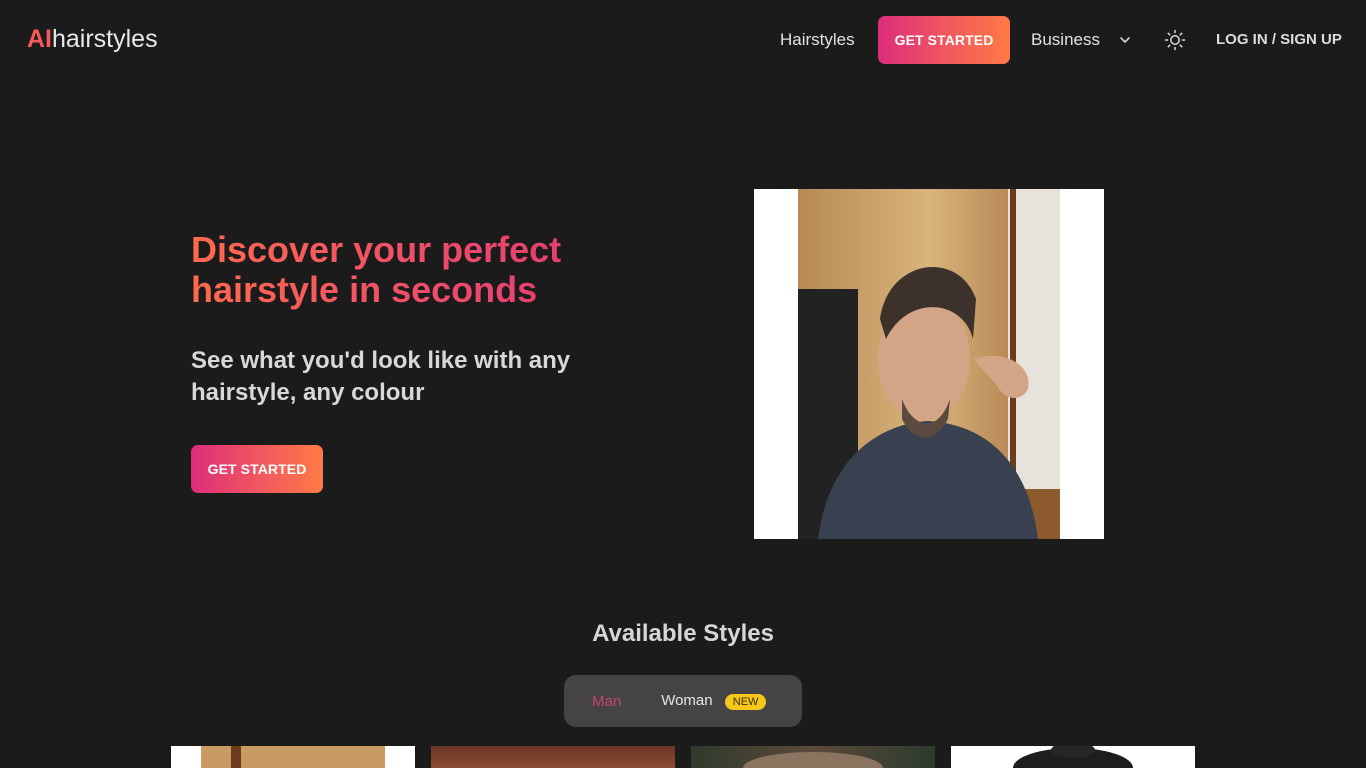 Image resolution: width=1366 pixels, height=768 pixels. What do you see at coordinates (1065, 39) in the screenshot?
I see `nav-business-label: Business` at bounding box center [1065, 39].